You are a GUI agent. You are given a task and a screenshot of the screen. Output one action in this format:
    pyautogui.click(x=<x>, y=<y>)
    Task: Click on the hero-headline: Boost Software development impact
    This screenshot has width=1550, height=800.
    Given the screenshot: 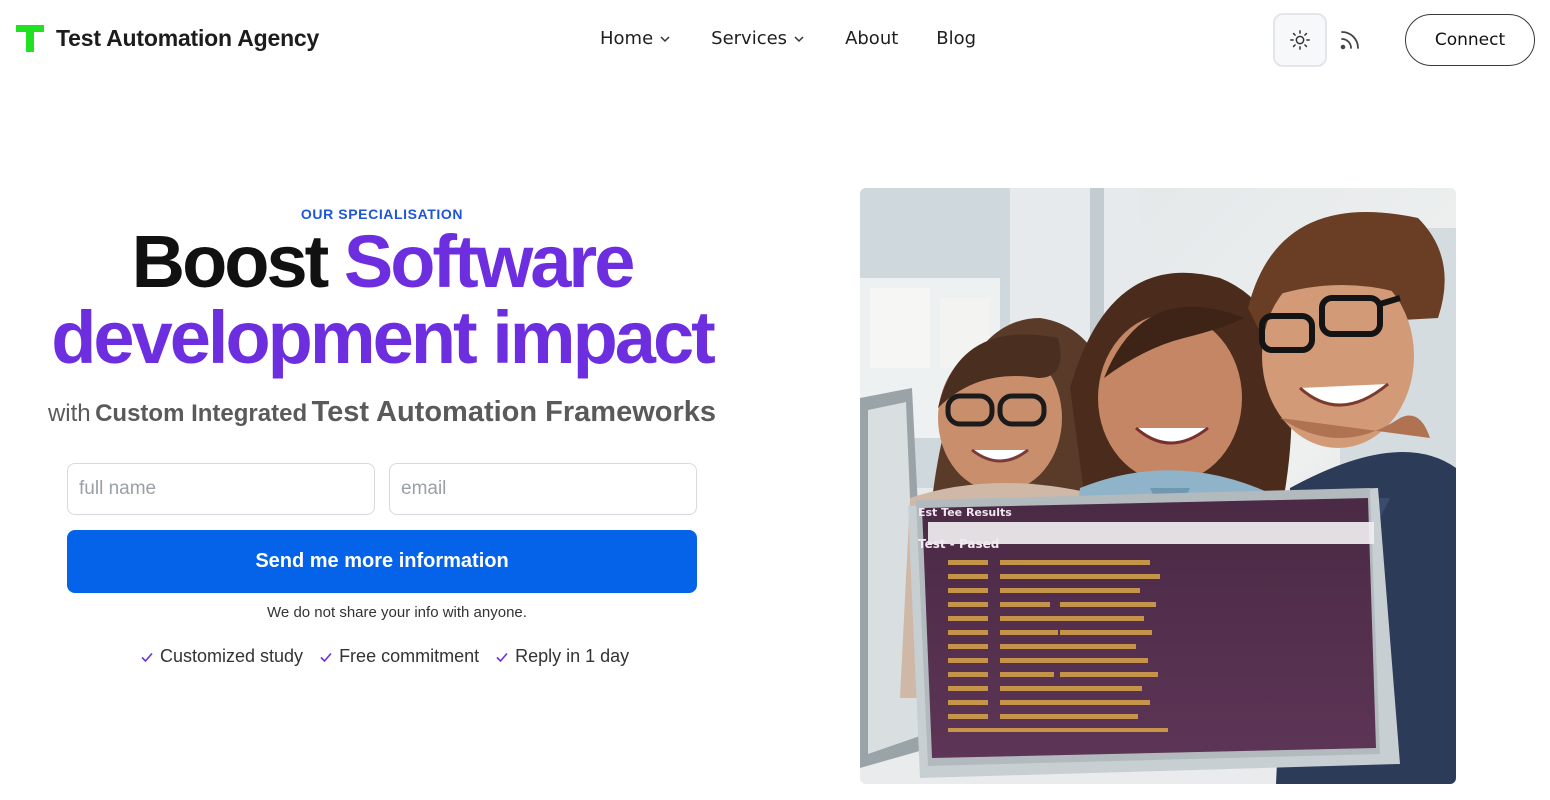 What is the action you would take?
    pyautogui.click(x=382, y=300)
    